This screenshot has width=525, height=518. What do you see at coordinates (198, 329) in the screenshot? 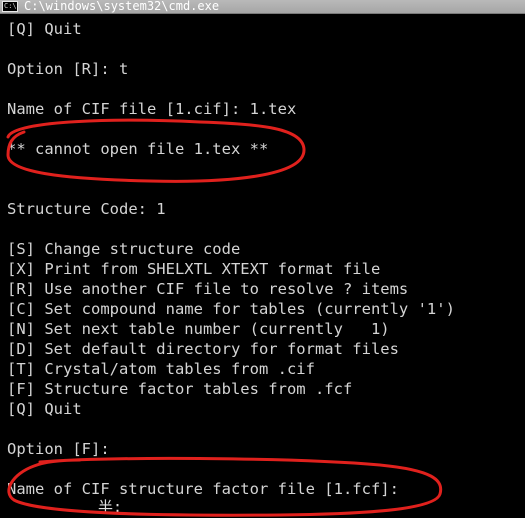
I see `console-line: [N] Set next table number (currently 1)` at bounding box center [198, 329].